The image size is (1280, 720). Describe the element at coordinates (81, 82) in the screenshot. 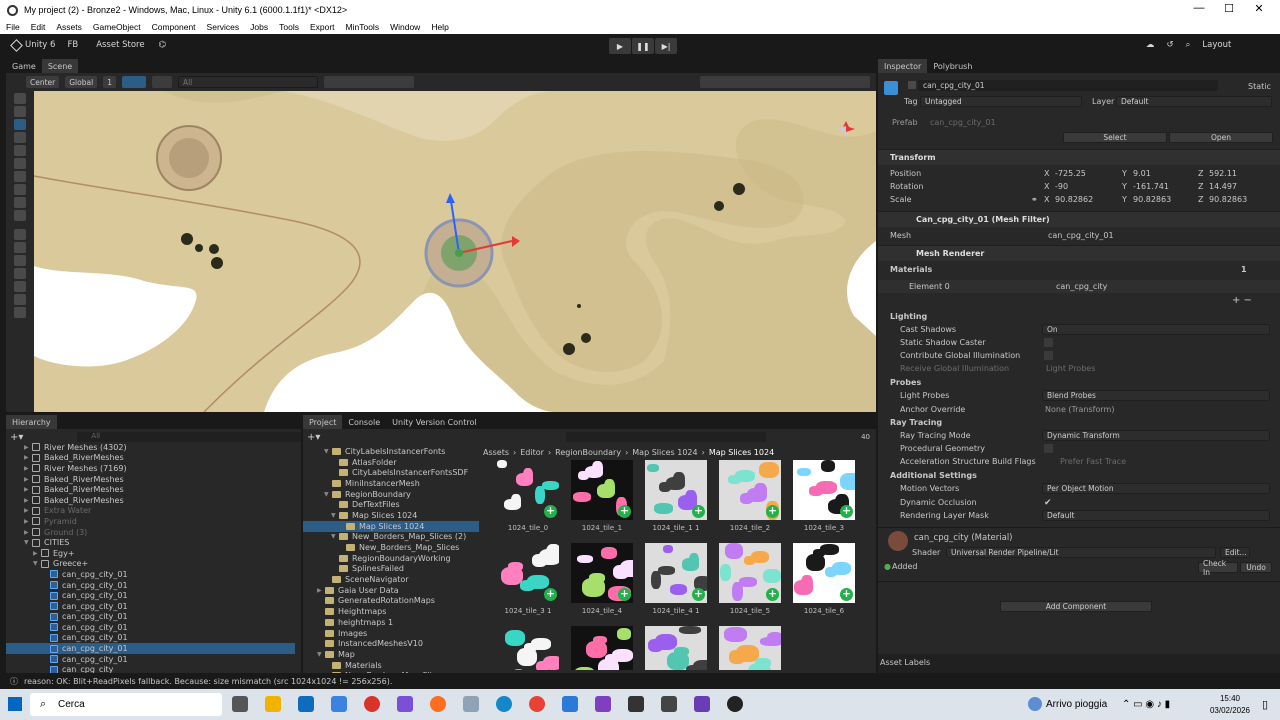

I see `space-dropdown: Global` at that location.